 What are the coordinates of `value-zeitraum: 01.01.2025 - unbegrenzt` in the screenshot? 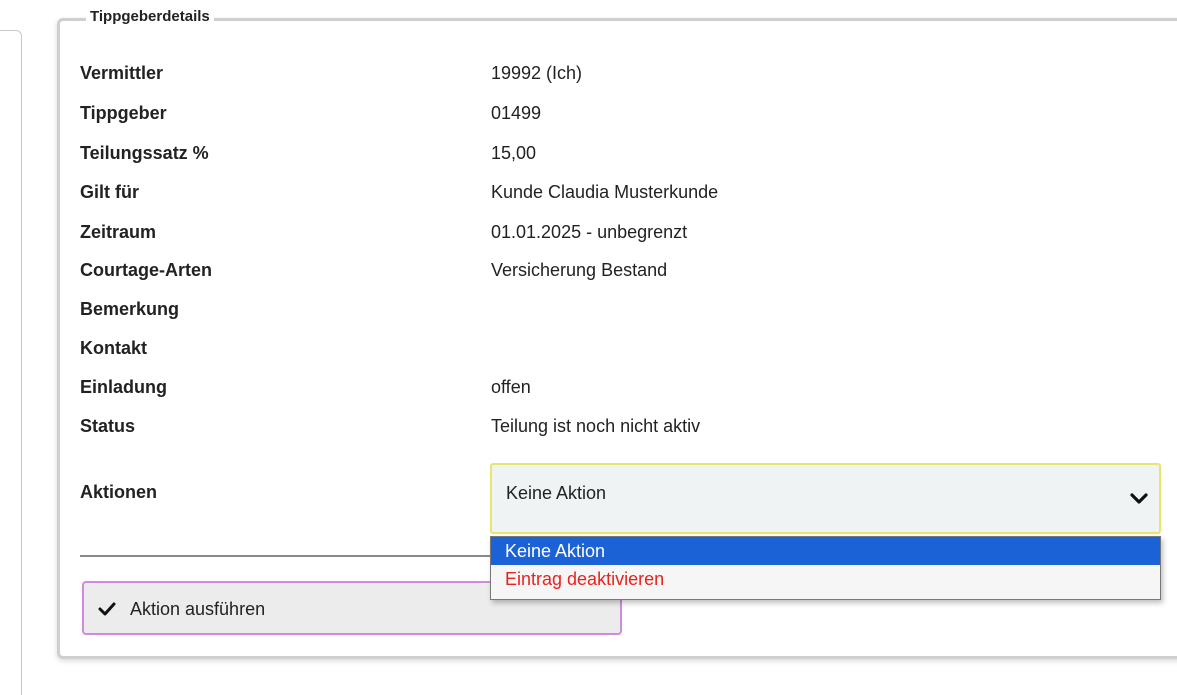 It's located at (589, 232).